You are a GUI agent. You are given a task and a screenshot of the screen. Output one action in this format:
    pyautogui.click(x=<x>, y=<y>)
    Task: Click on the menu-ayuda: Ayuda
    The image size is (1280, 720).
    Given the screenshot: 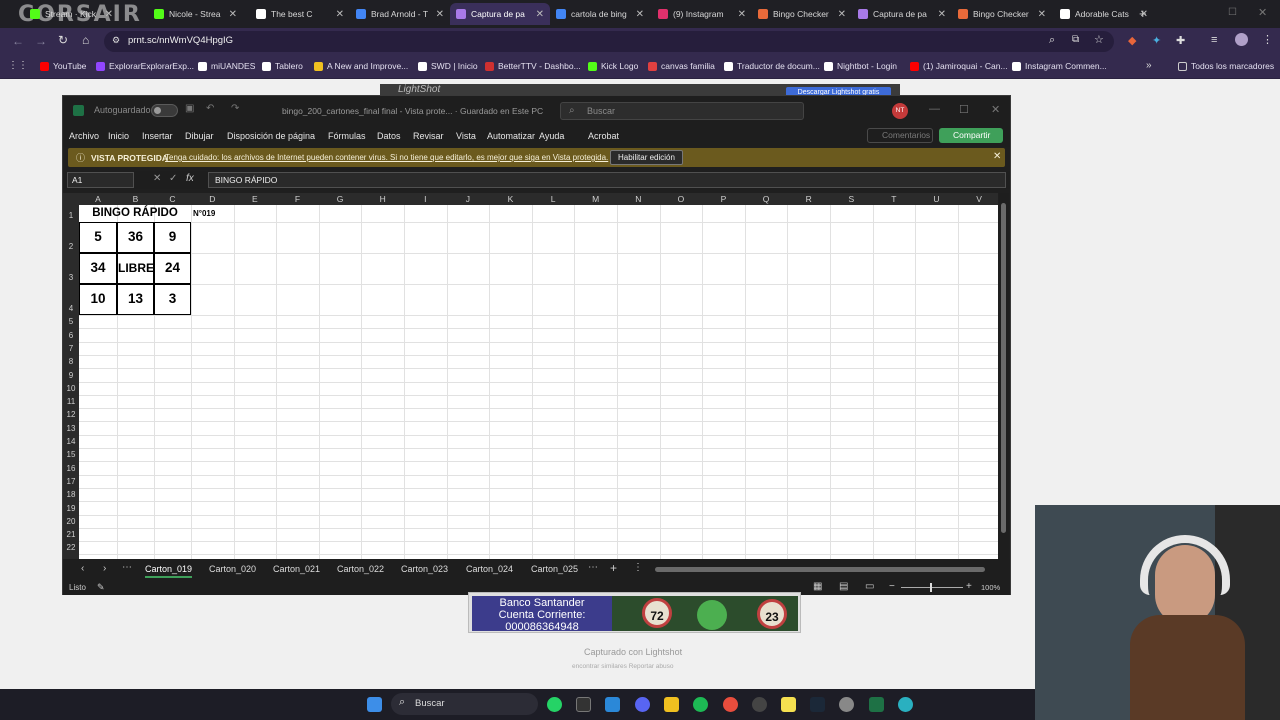 What is the action you would take?
    pyautogui.click(x=551, y=136)
    